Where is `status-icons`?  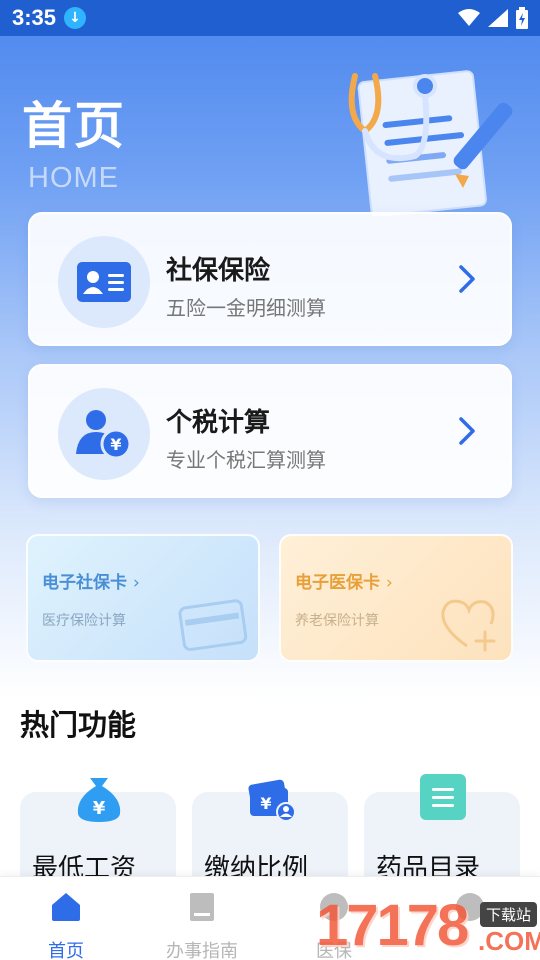
status-icons is located at coordinates (493, 18).